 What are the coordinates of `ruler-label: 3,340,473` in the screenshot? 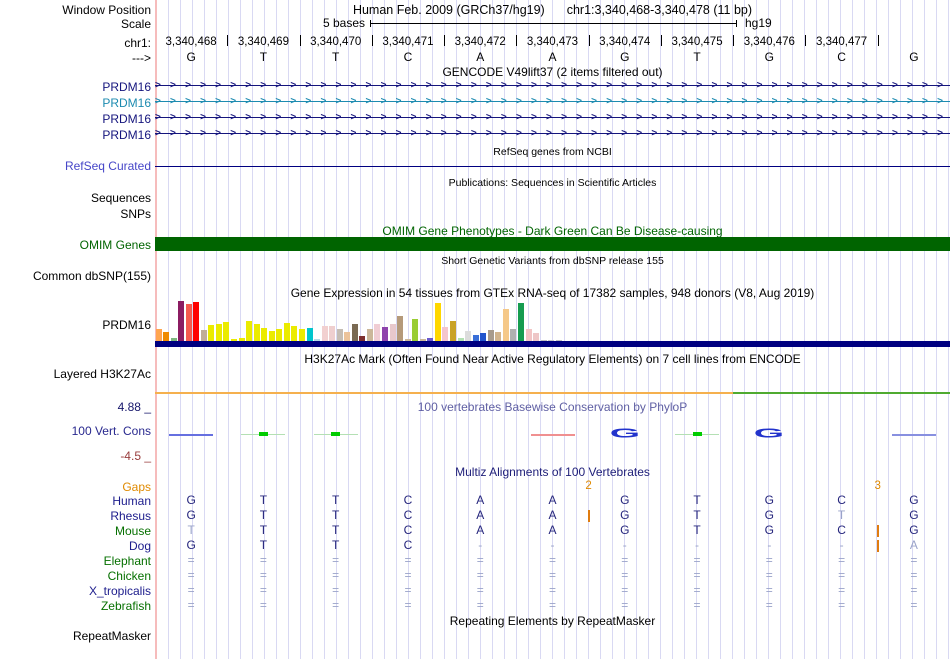 It's located at (552, 42).